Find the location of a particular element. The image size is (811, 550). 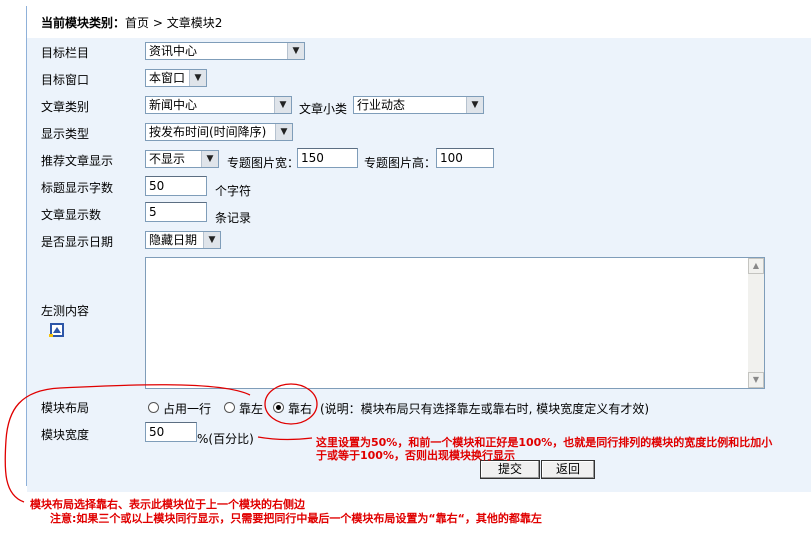

annotation-curve-left is located at coordinates (127, 443).